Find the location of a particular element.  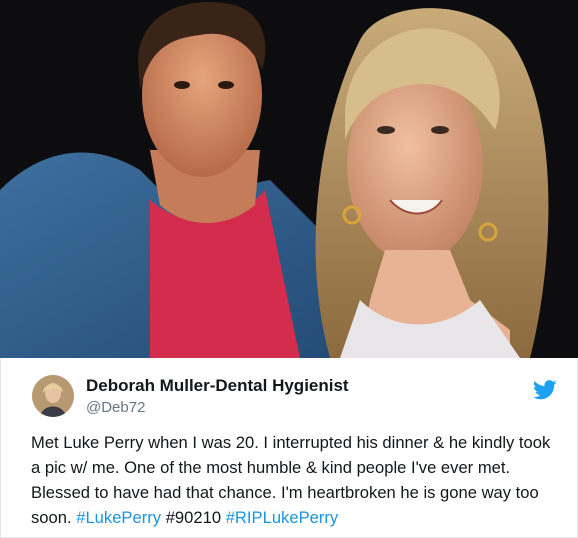

twitter-bird-icon is located at coordinates (545, 390).